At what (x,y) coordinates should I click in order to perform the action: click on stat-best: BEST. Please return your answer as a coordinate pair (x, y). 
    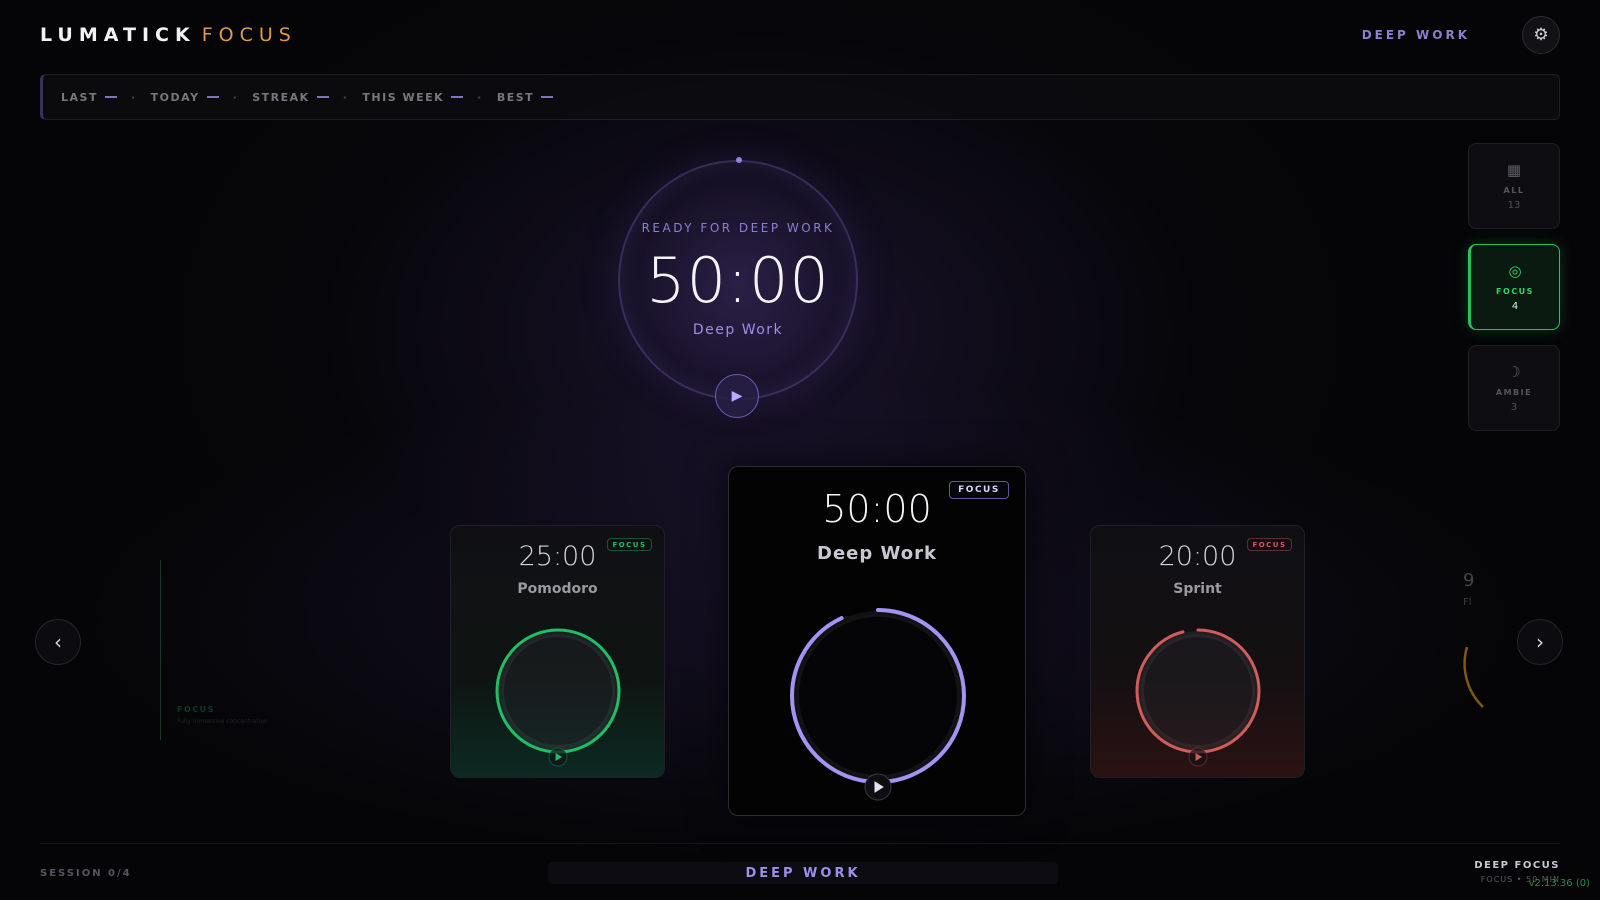
    Looking at the image, I should click on (525, 97).